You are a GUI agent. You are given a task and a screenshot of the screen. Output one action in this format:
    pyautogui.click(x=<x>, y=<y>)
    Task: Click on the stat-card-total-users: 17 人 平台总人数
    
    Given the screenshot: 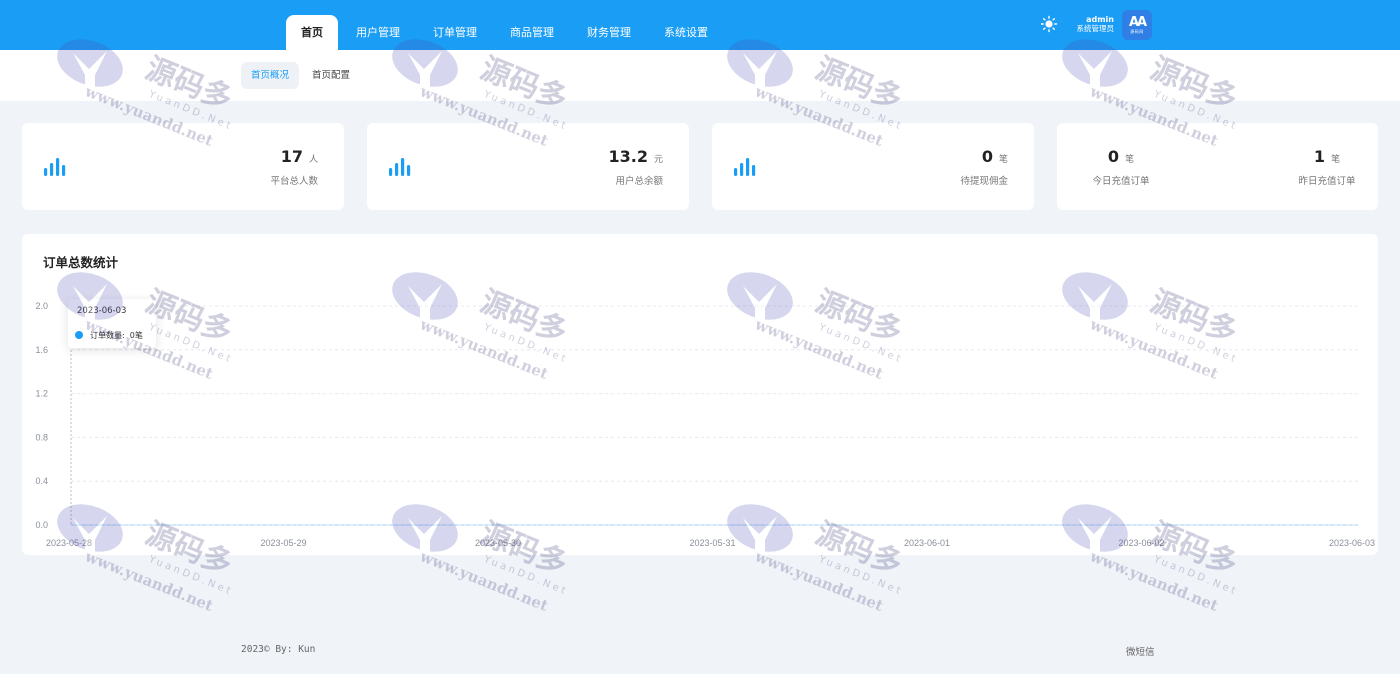 What is the action you would take?
    pyautogui.click(x=183, y=166)
    